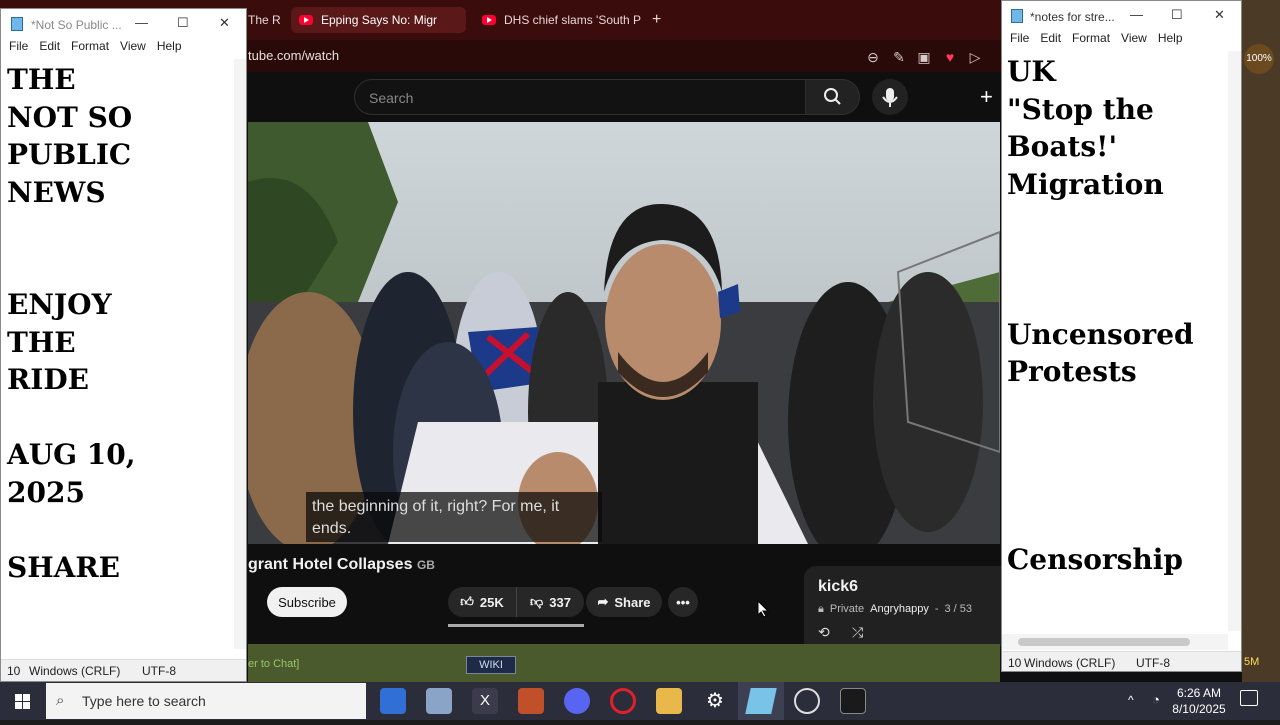 The image size is (1280, 725). I want to click on search-button, so click(833, 97).